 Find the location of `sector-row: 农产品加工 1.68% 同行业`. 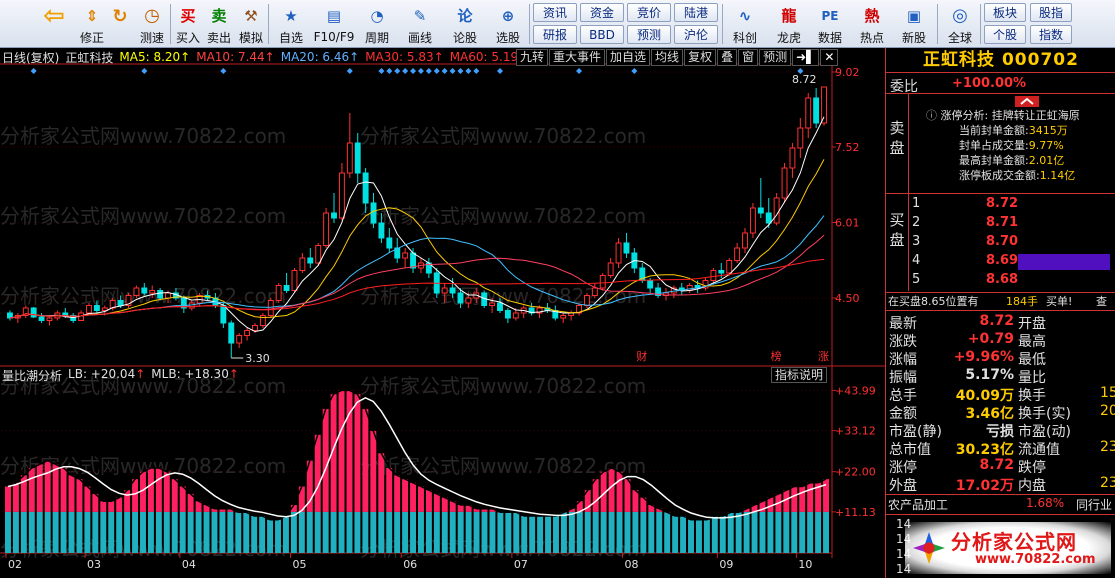

sector-row: 农产品加工 1.68% 同行业 is located at coordinates (1000, 505).